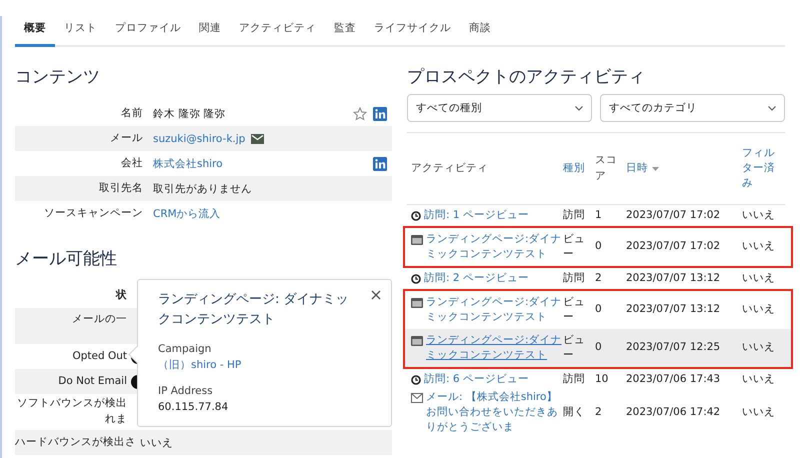  I want to click on field-label: 会社, so click(132, 163).